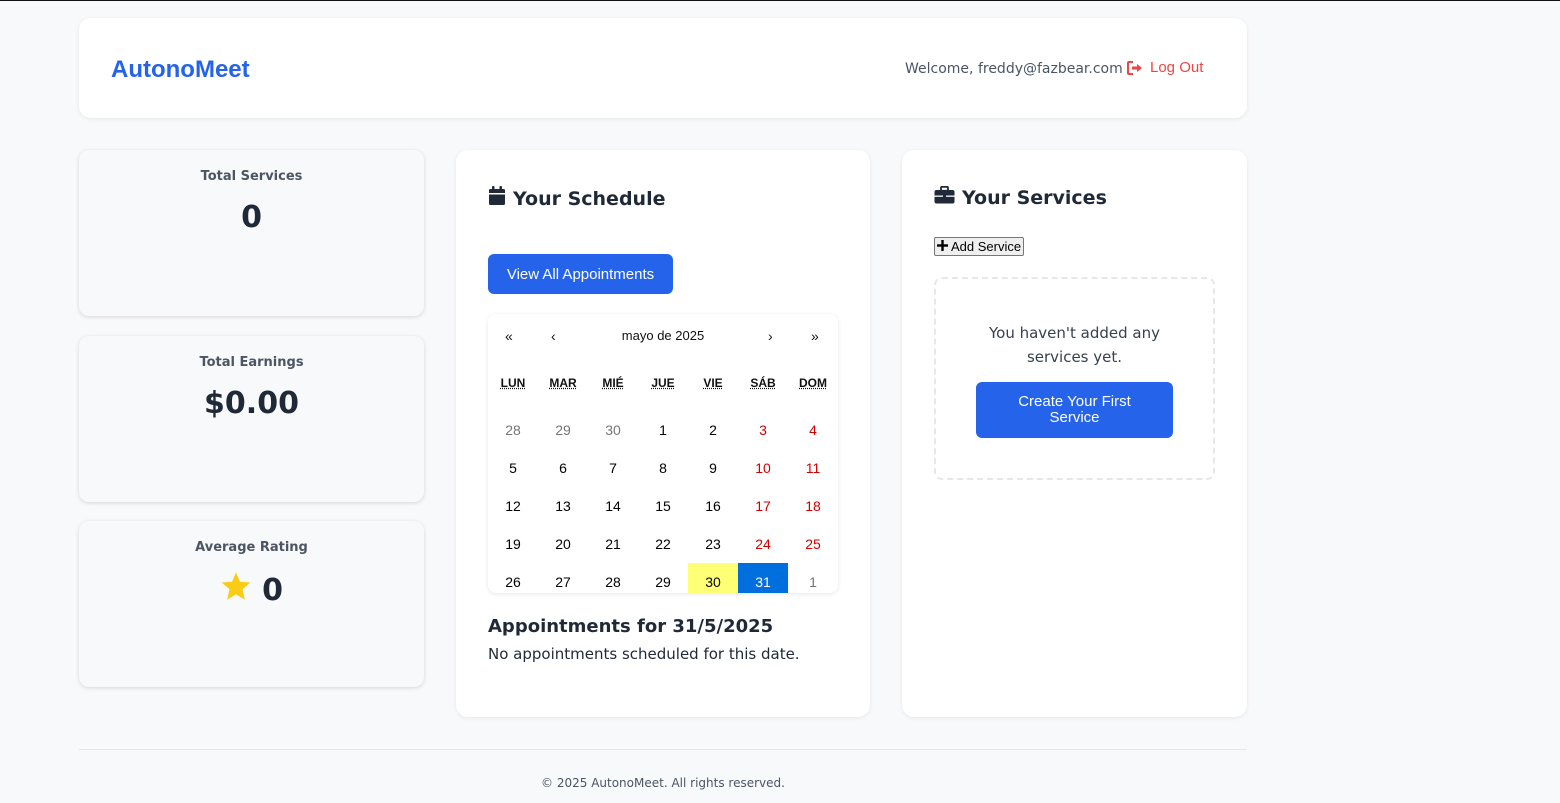  I want to click on schedule-title: Your Schedule, so click(576, 198).